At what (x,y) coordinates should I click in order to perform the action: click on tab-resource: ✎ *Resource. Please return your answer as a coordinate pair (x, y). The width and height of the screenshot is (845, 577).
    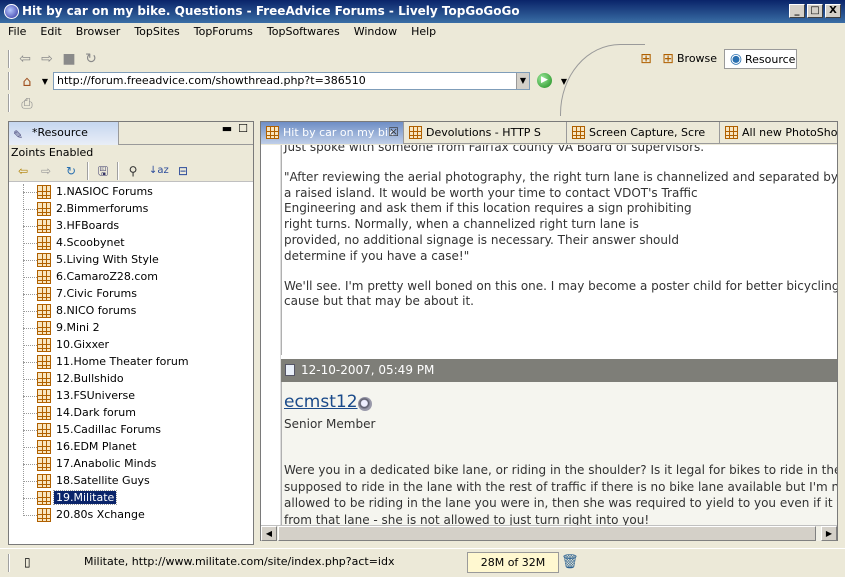
    Looking at the image, I should click on (64, 133).